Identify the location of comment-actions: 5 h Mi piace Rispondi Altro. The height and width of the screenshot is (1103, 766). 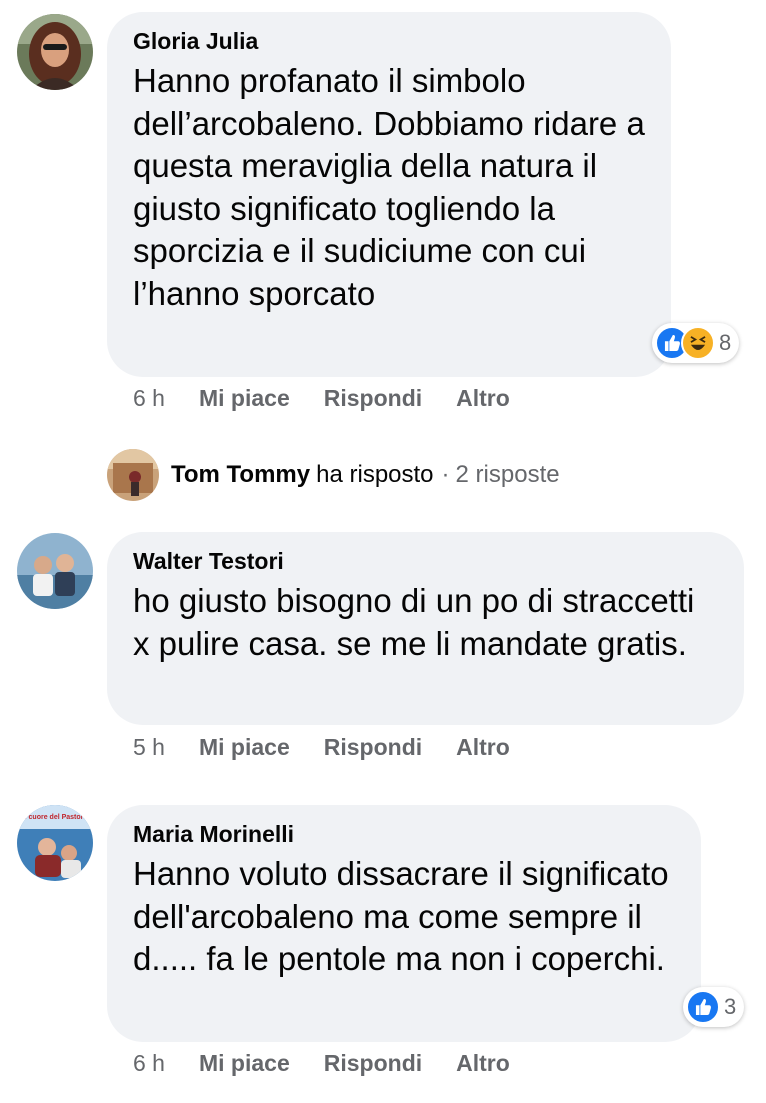
(338, 747).